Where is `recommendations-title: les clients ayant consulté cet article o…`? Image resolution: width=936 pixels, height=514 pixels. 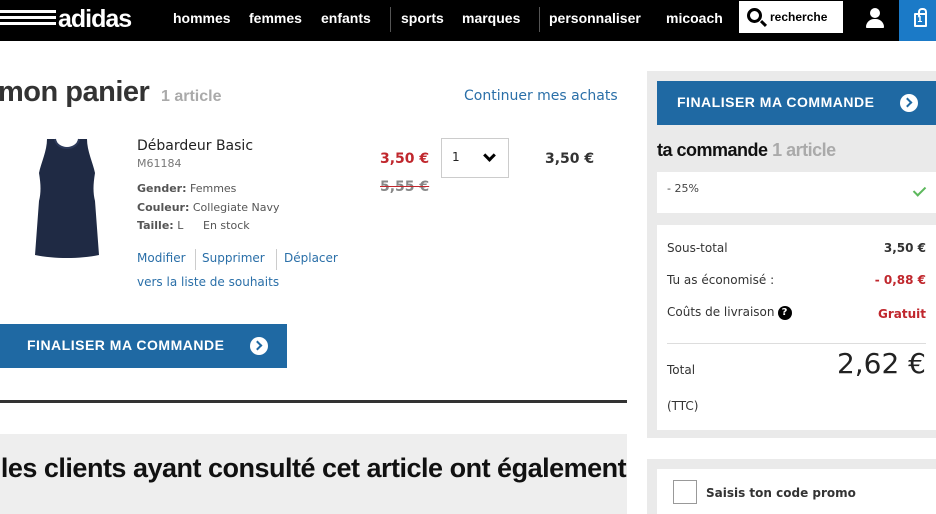
recommendations-title: les clients ayant consulté cet article o… is located at coordinates (313, 468).